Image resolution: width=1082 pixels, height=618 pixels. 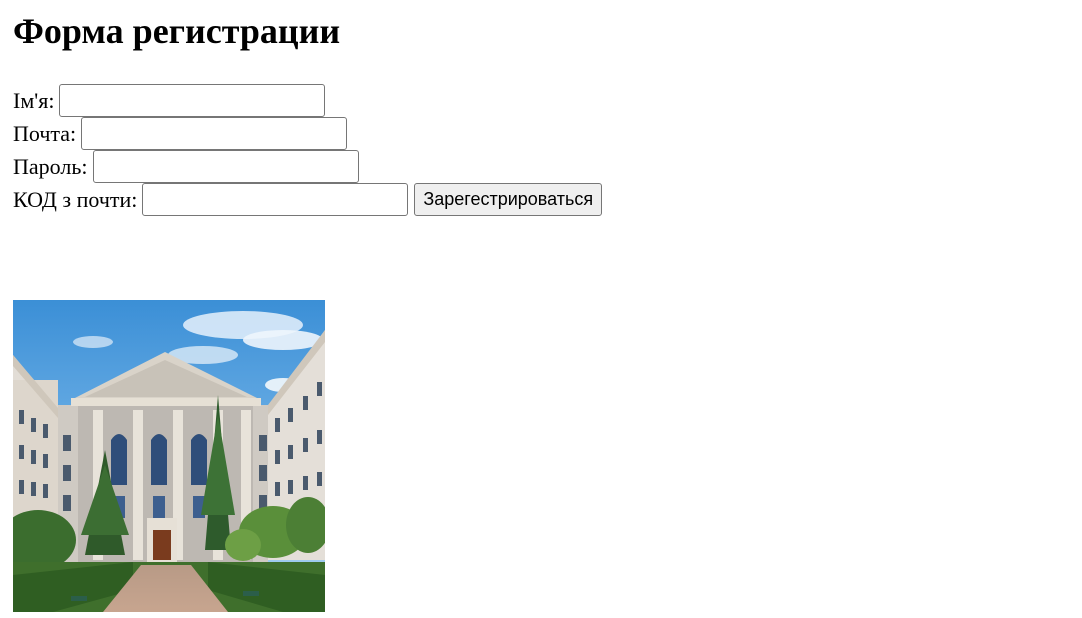 I want to click on register-button: Зарегестрироваться, so click(x=508, y=199).